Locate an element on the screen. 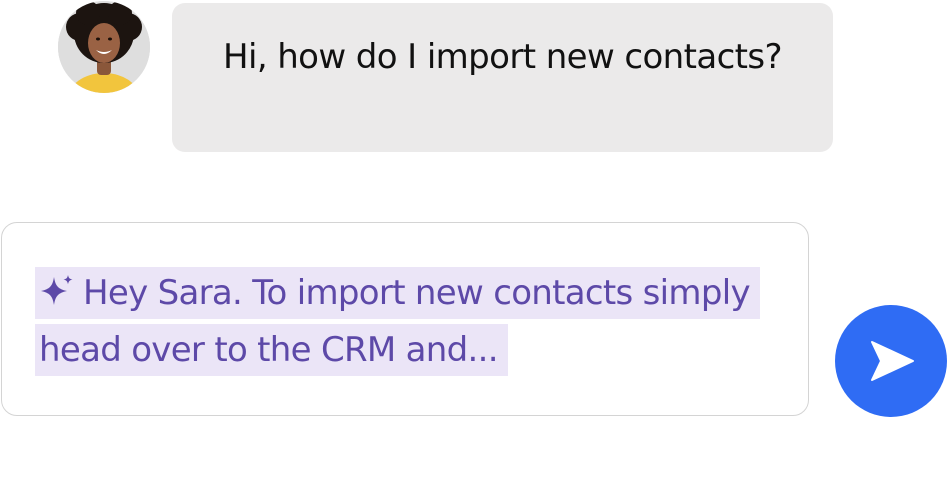 This screenshot has height=497, width=947. send-icon is located at coordinates (892, 361).